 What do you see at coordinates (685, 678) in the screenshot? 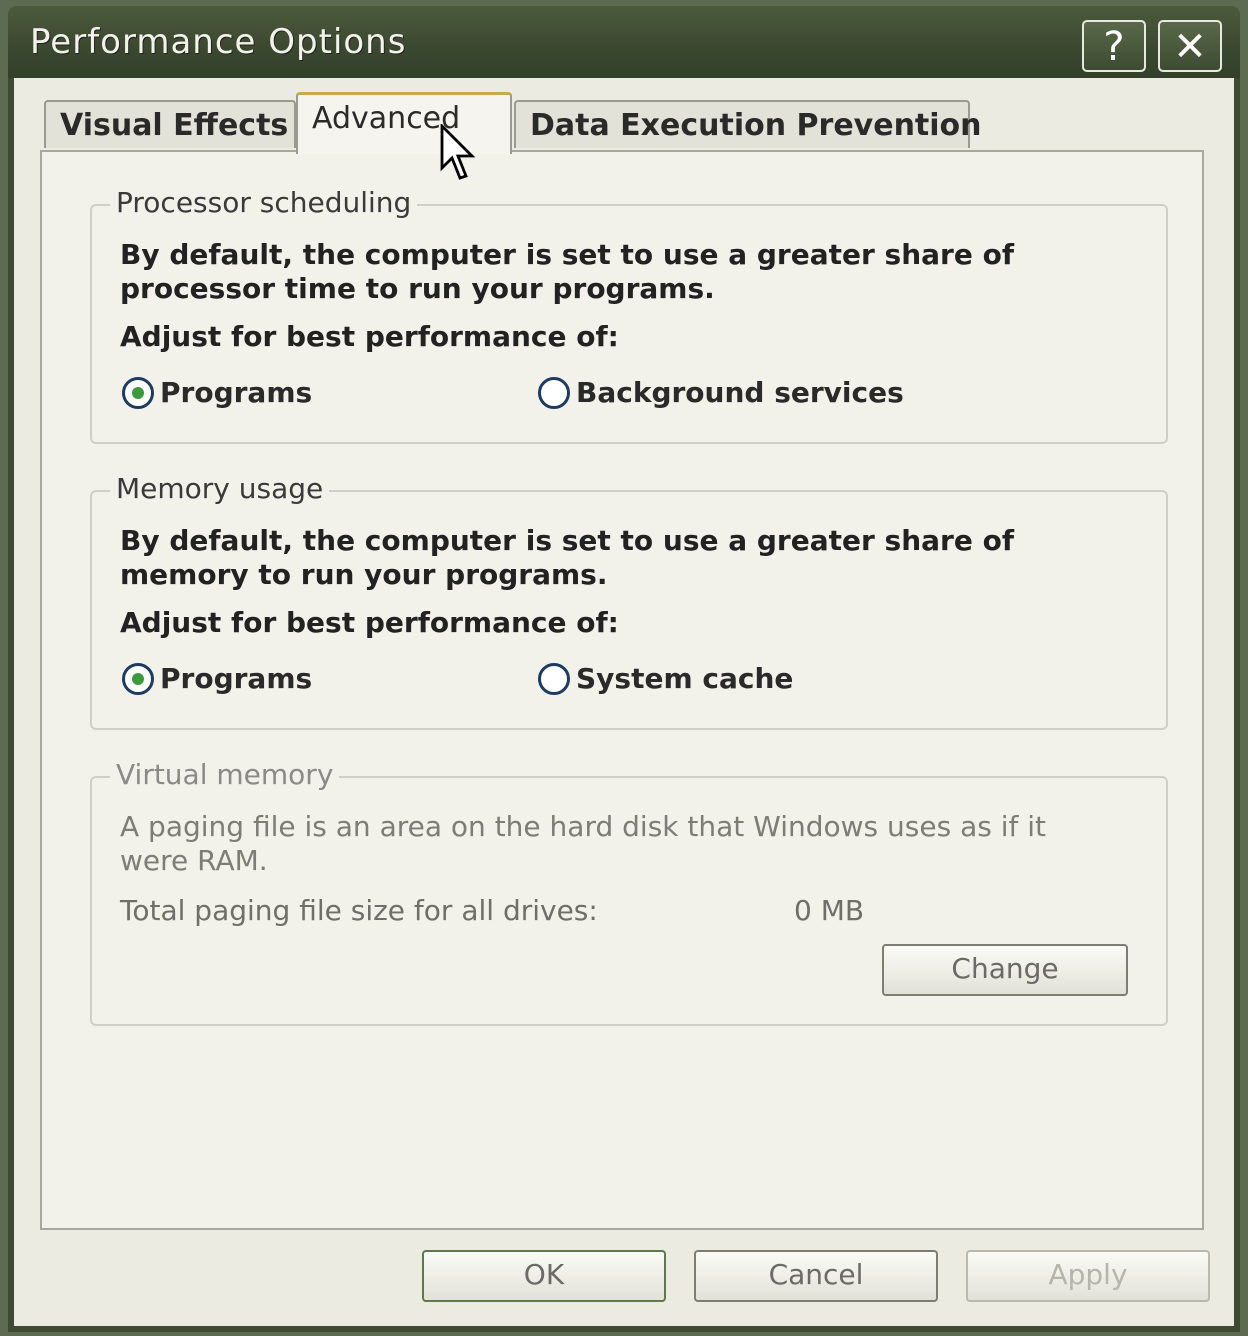
I see `radio-label: System cache` at bounding box center [685, 678].